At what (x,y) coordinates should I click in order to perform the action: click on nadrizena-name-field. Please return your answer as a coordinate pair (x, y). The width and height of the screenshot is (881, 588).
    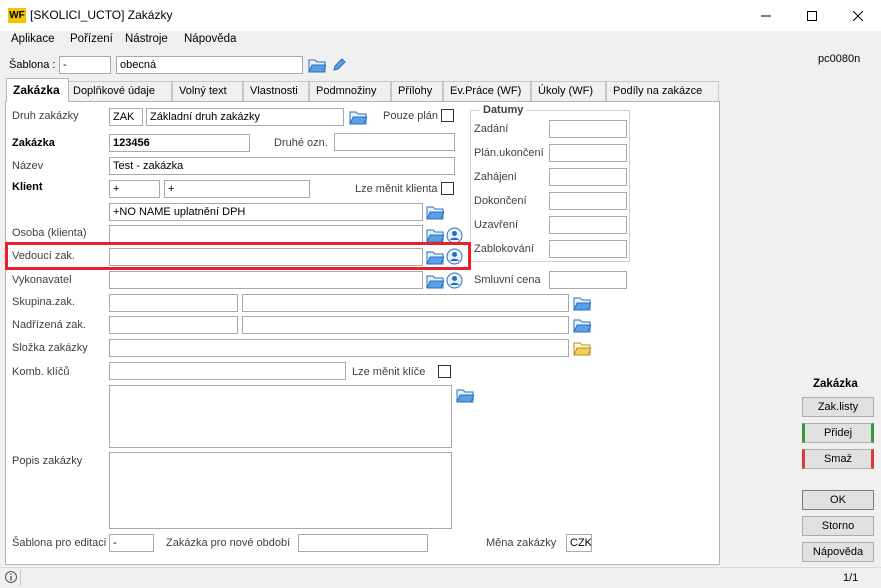
    Looking at the image, I should click on (405, 325).